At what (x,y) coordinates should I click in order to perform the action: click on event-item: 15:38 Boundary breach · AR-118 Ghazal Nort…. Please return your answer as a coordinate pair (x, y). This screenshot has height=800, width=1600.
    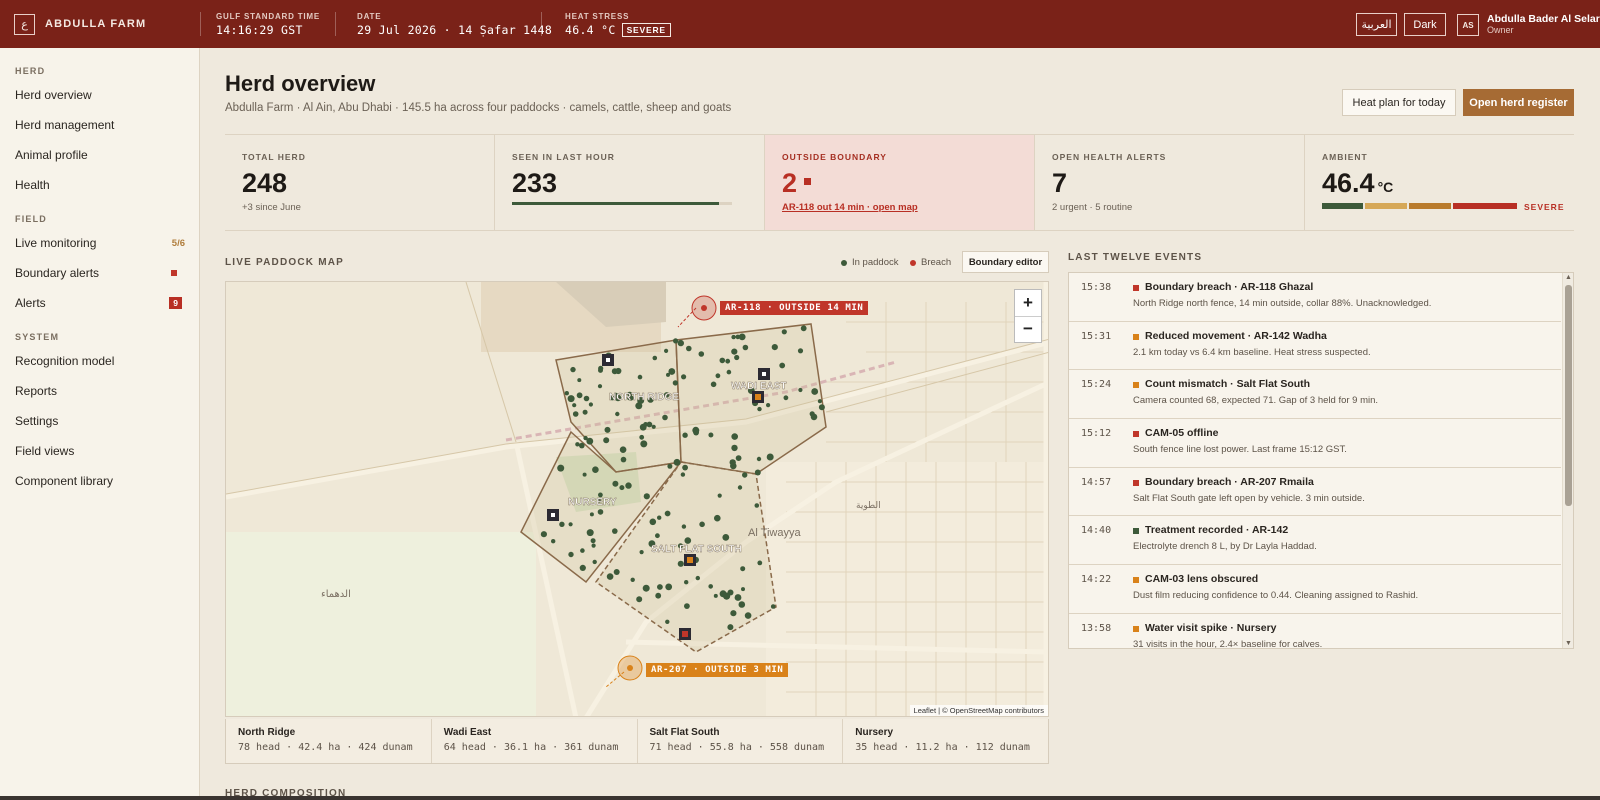
    Looking at the image, I should click on (1315, 297).